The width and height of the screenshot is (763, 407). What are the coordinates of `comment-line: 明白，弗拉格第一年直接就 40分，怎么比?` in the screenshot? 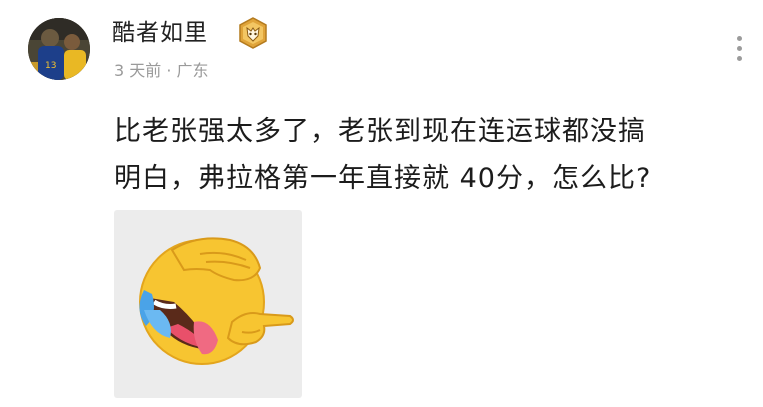 It's located at (383, 178).